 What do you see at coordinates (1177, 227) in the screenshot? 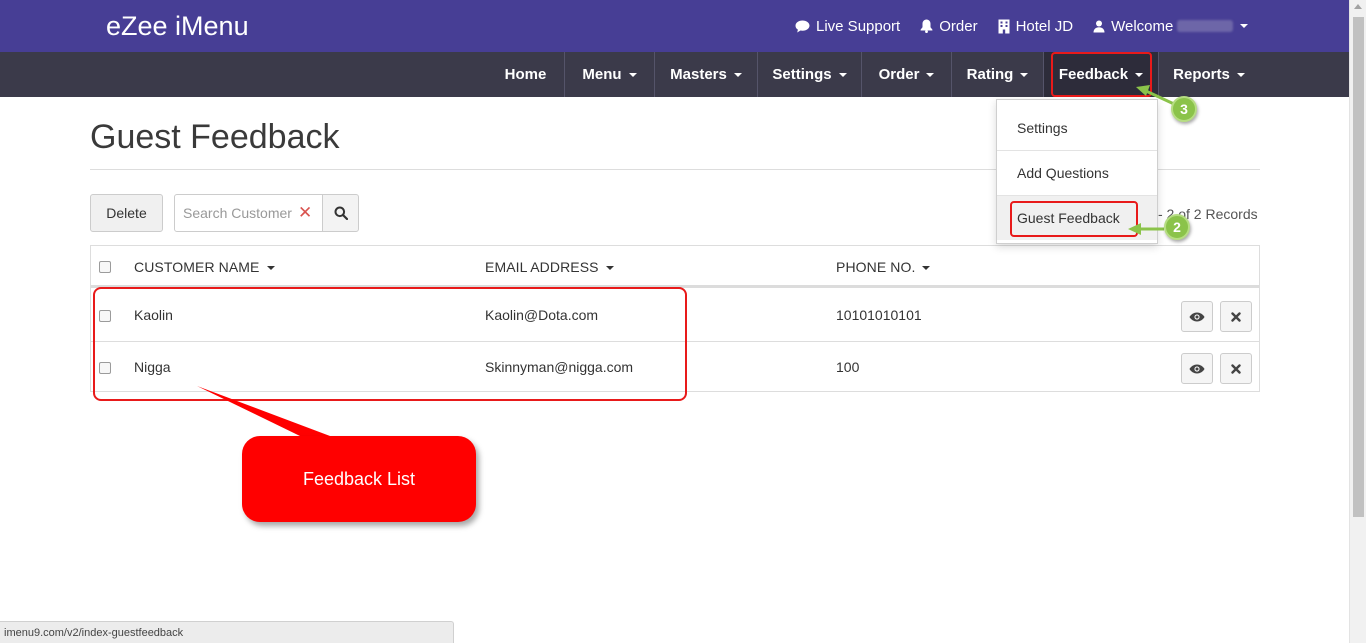
I see `step-2-badge: 2` at bounding box center [1177, 227].